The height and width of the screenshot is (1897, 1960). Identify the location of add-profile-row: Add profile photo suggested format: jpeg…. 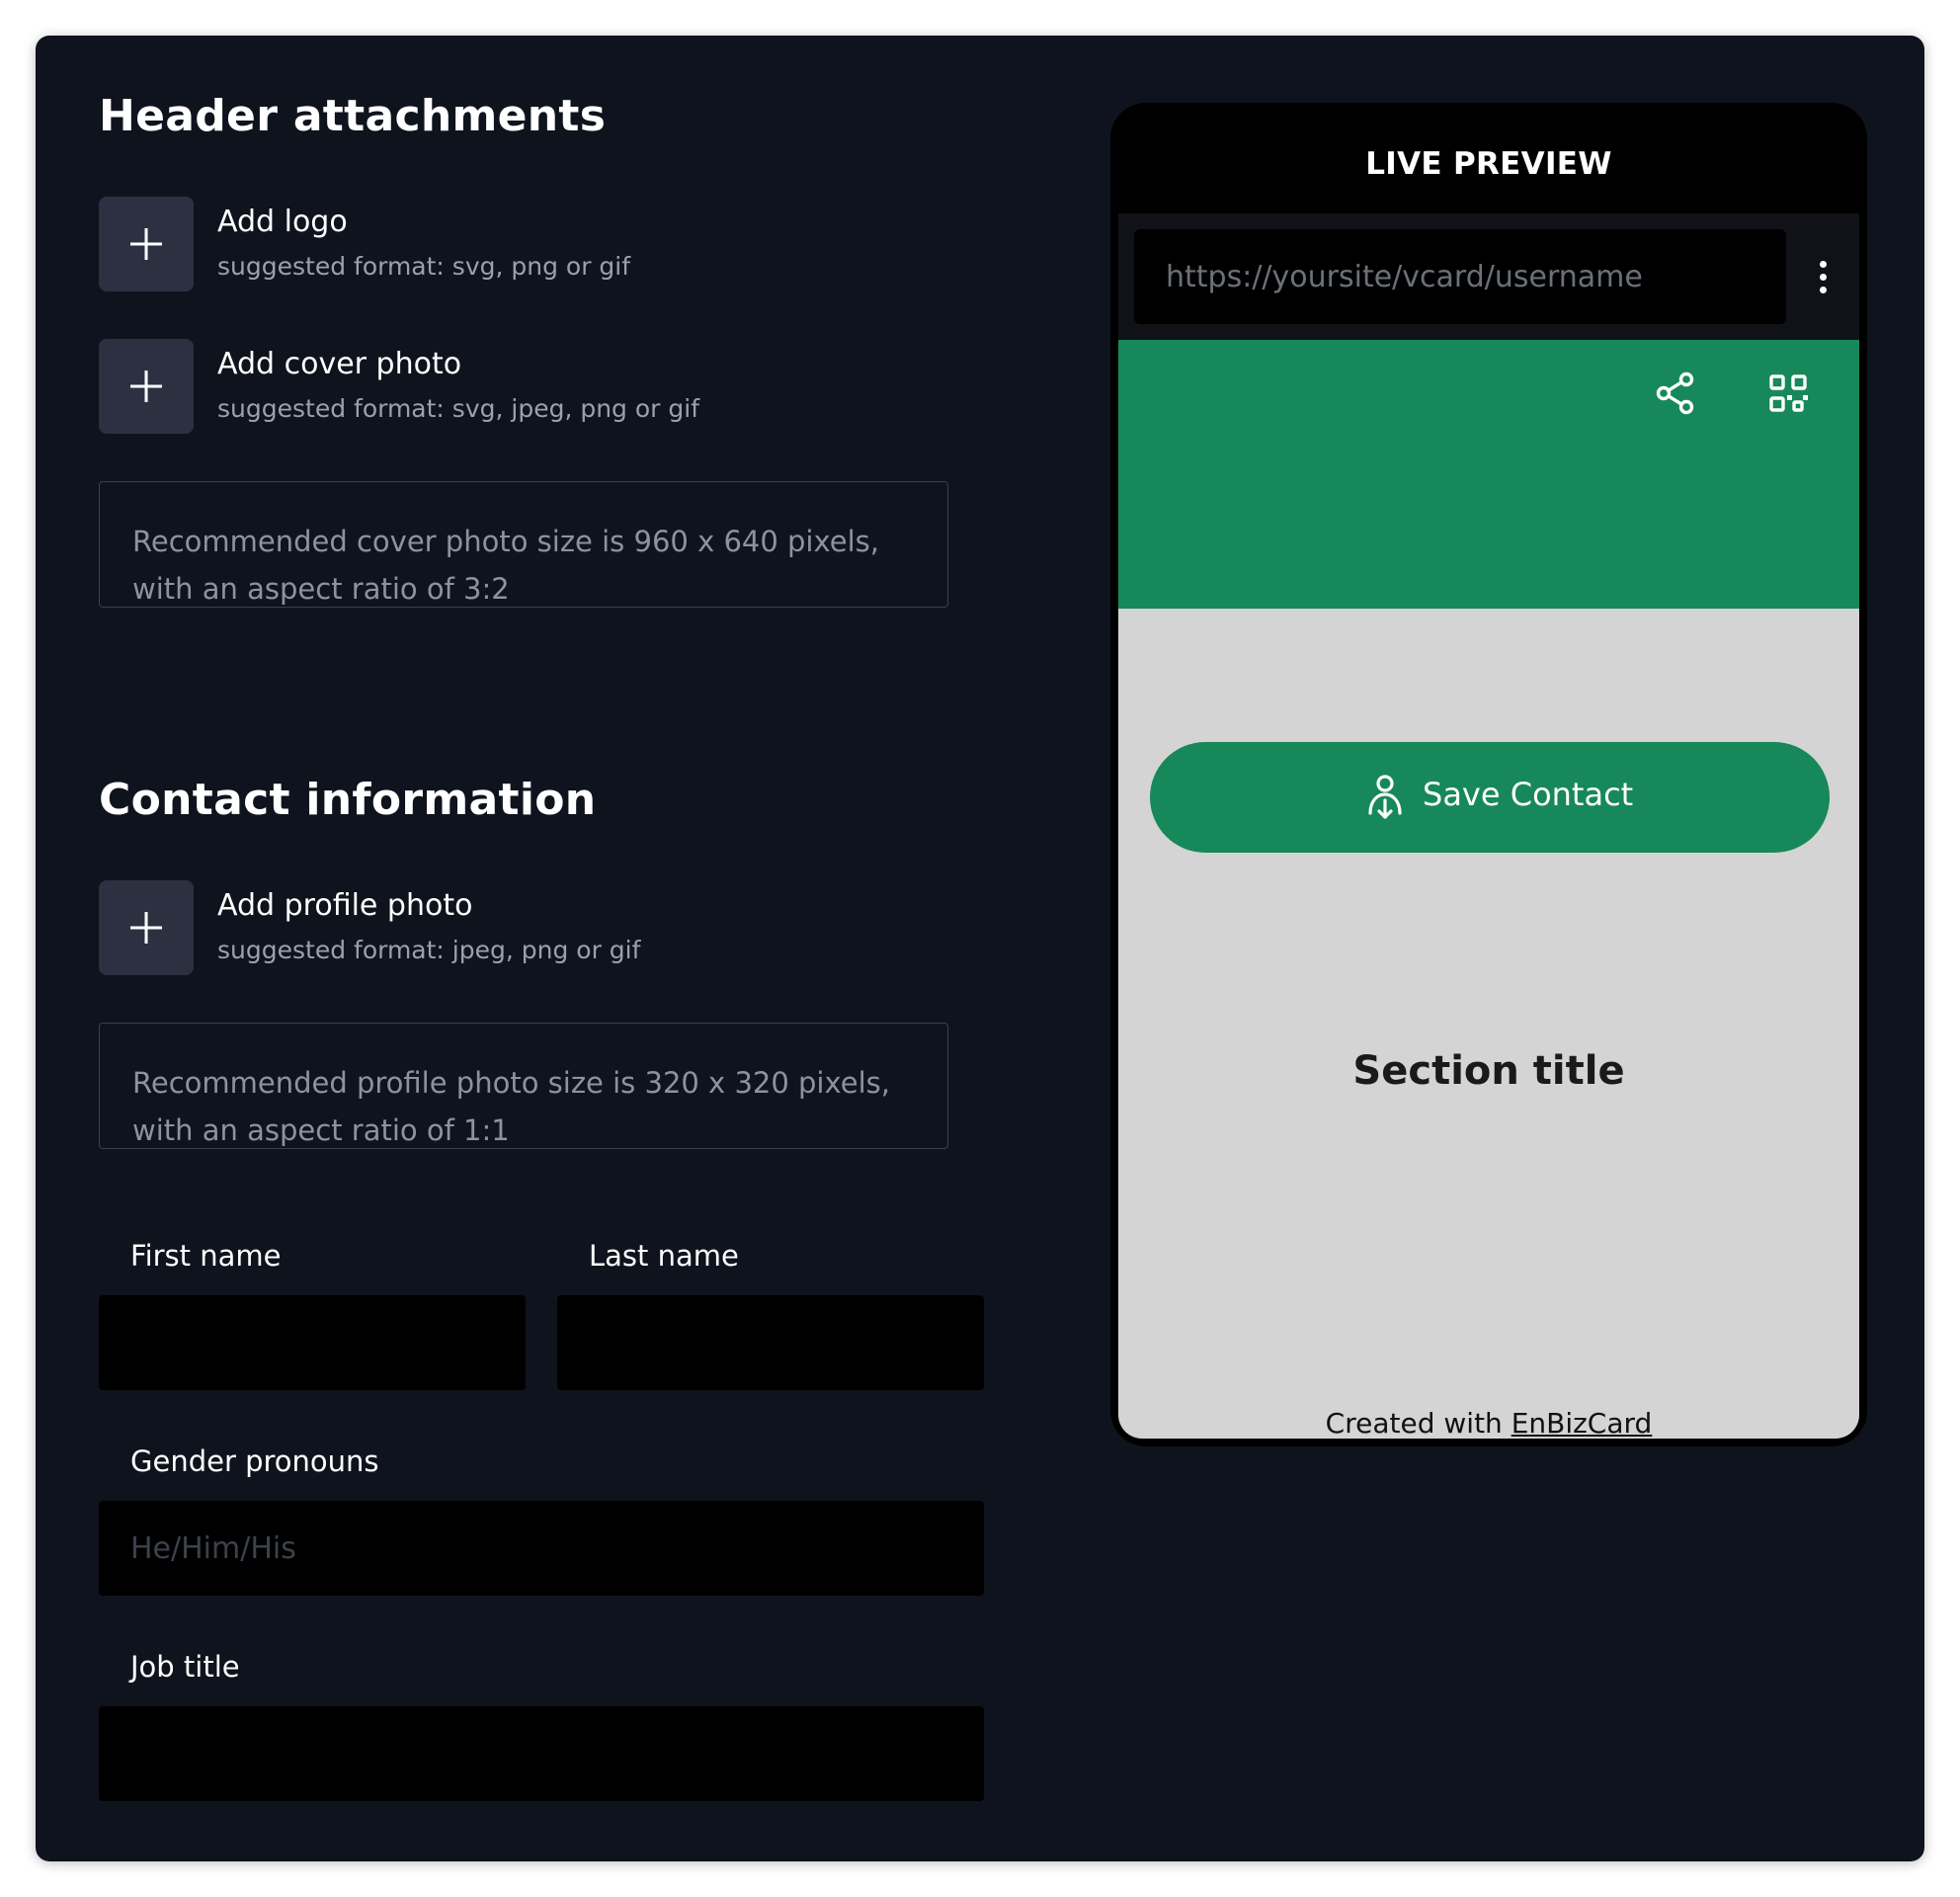
(543, 927).